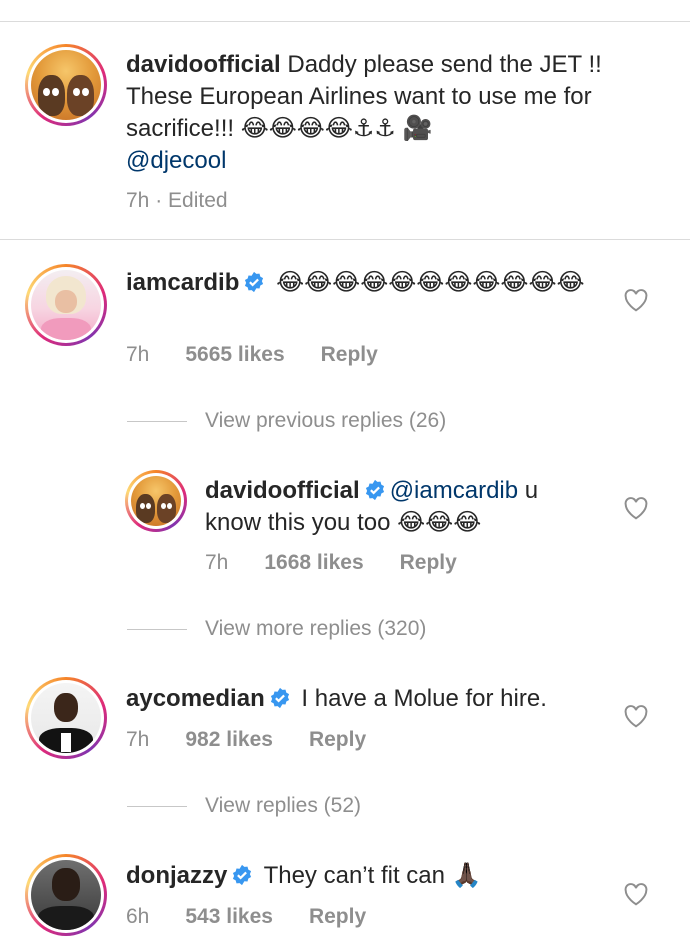 This screenshot has width=690, height=952. What do you see at coordinates (282, 490) in the screenshot?
I see `reply-username: davidoofficial` at bounding box center [282, 490].